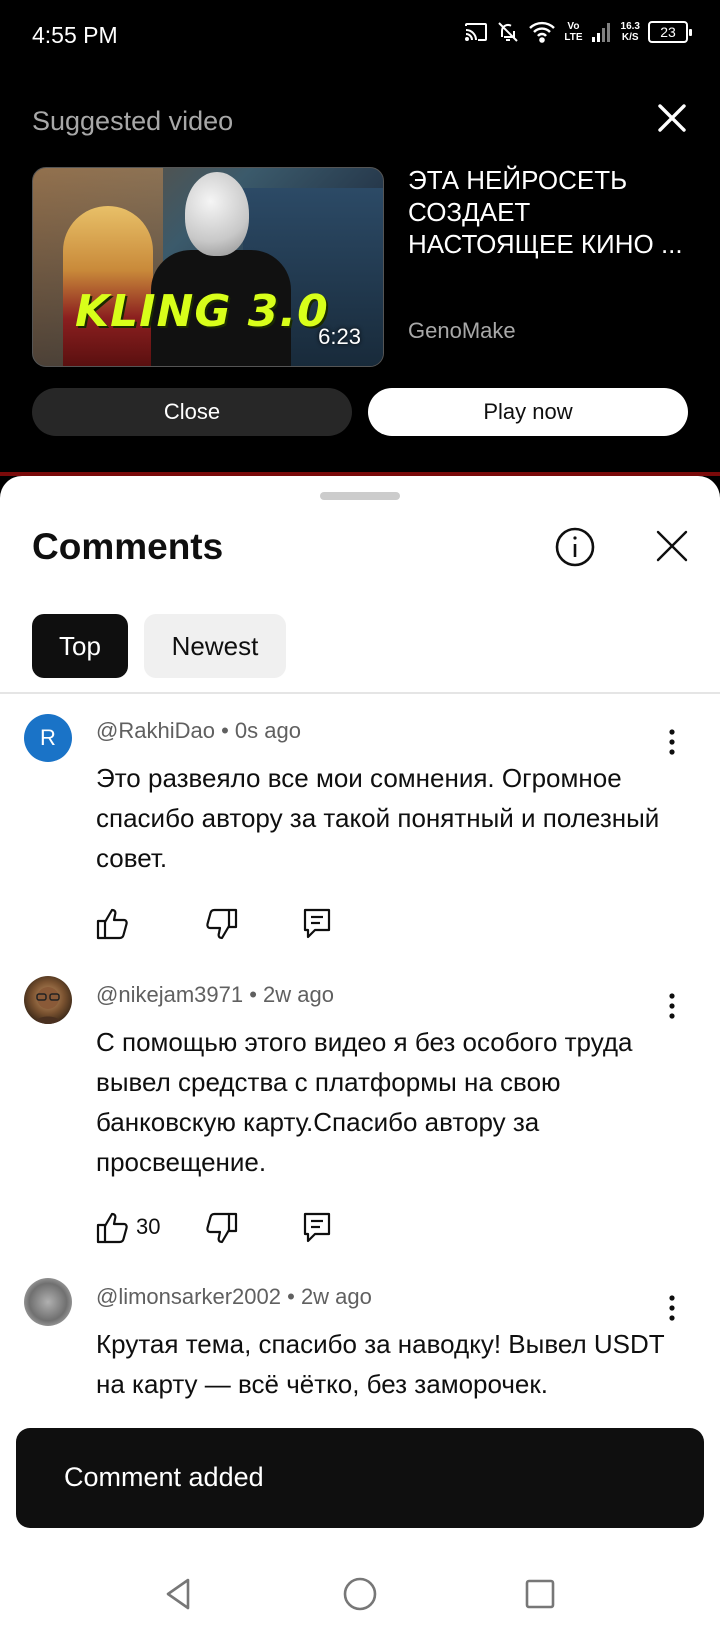 This screenshot has height=1640, width=720. What do you see at coordinates (630, 26) in the screenshot?
I see `net-speed-value: 16.3` at bounding box center [630, 26].